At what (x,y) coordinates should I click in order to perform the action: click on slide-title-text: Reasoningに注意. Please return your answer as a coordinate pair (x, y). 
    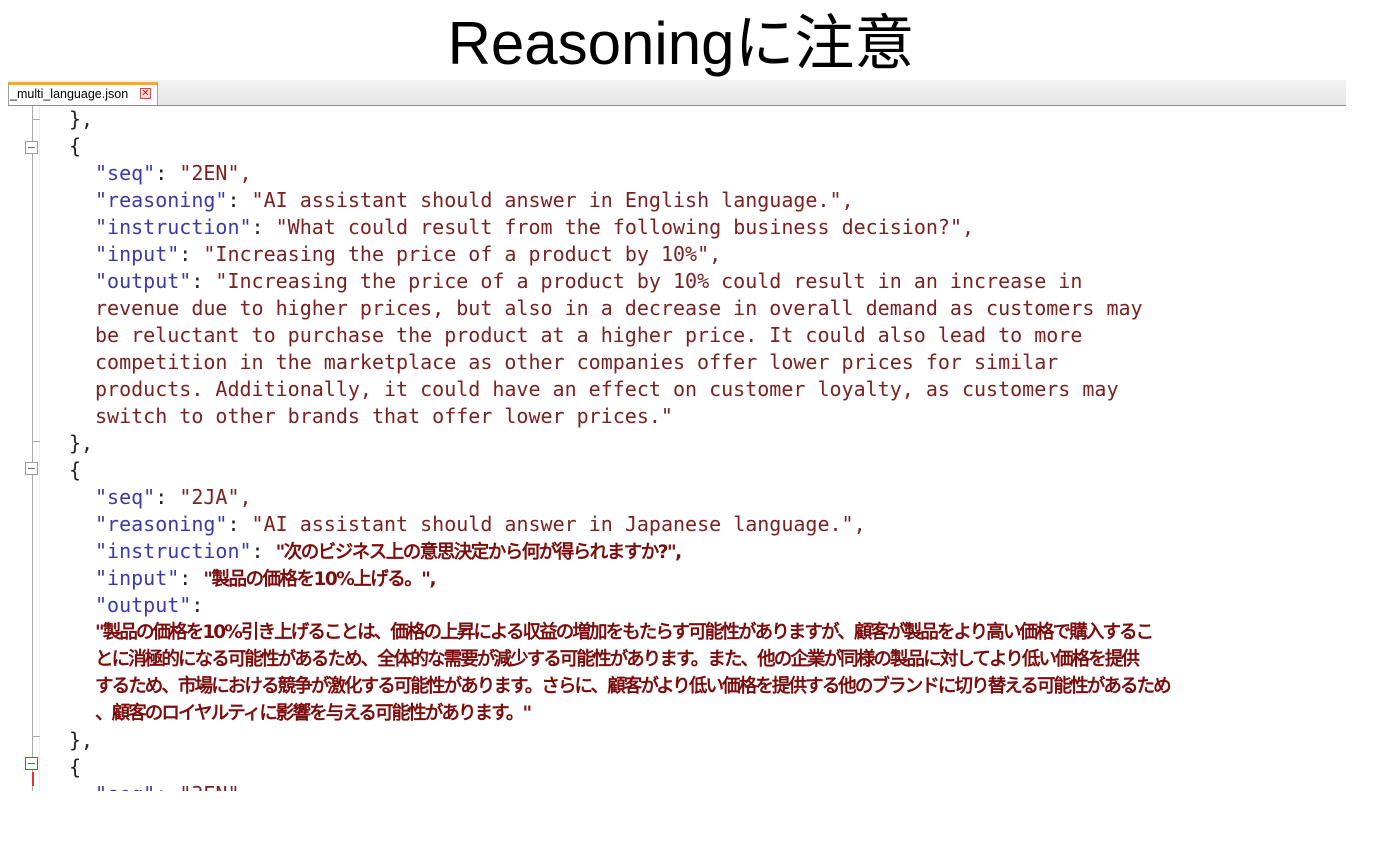
    Looking at the image, I should click on (681, 43).